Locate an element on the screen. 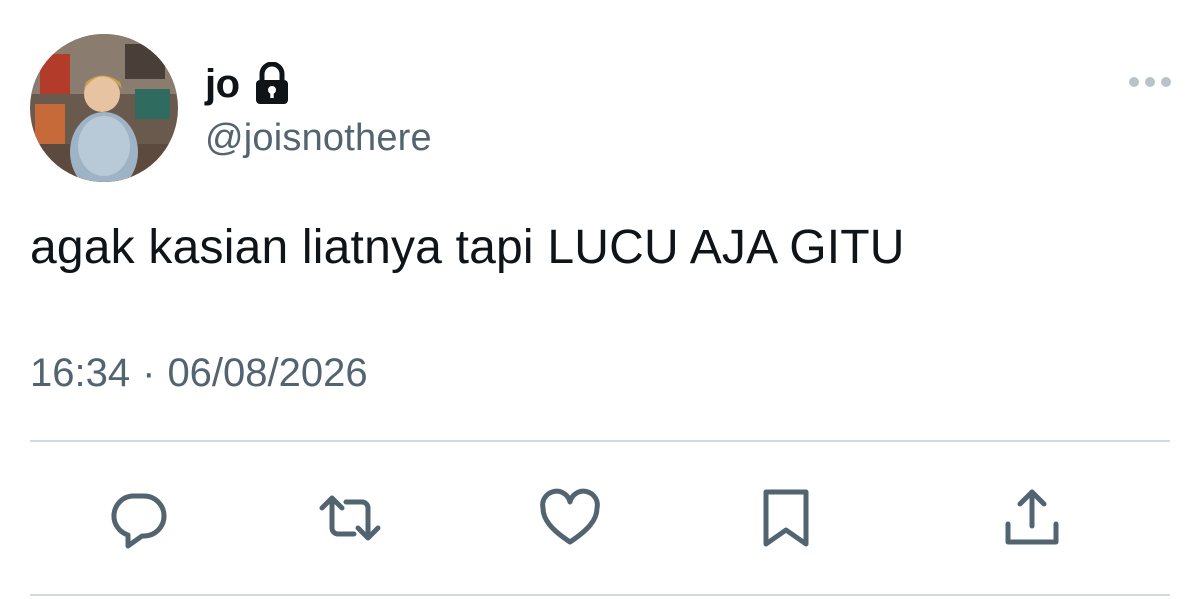 This screenshot has width=1199, height=599. author-display-name-row: jo is located at coordinates (248, 84).